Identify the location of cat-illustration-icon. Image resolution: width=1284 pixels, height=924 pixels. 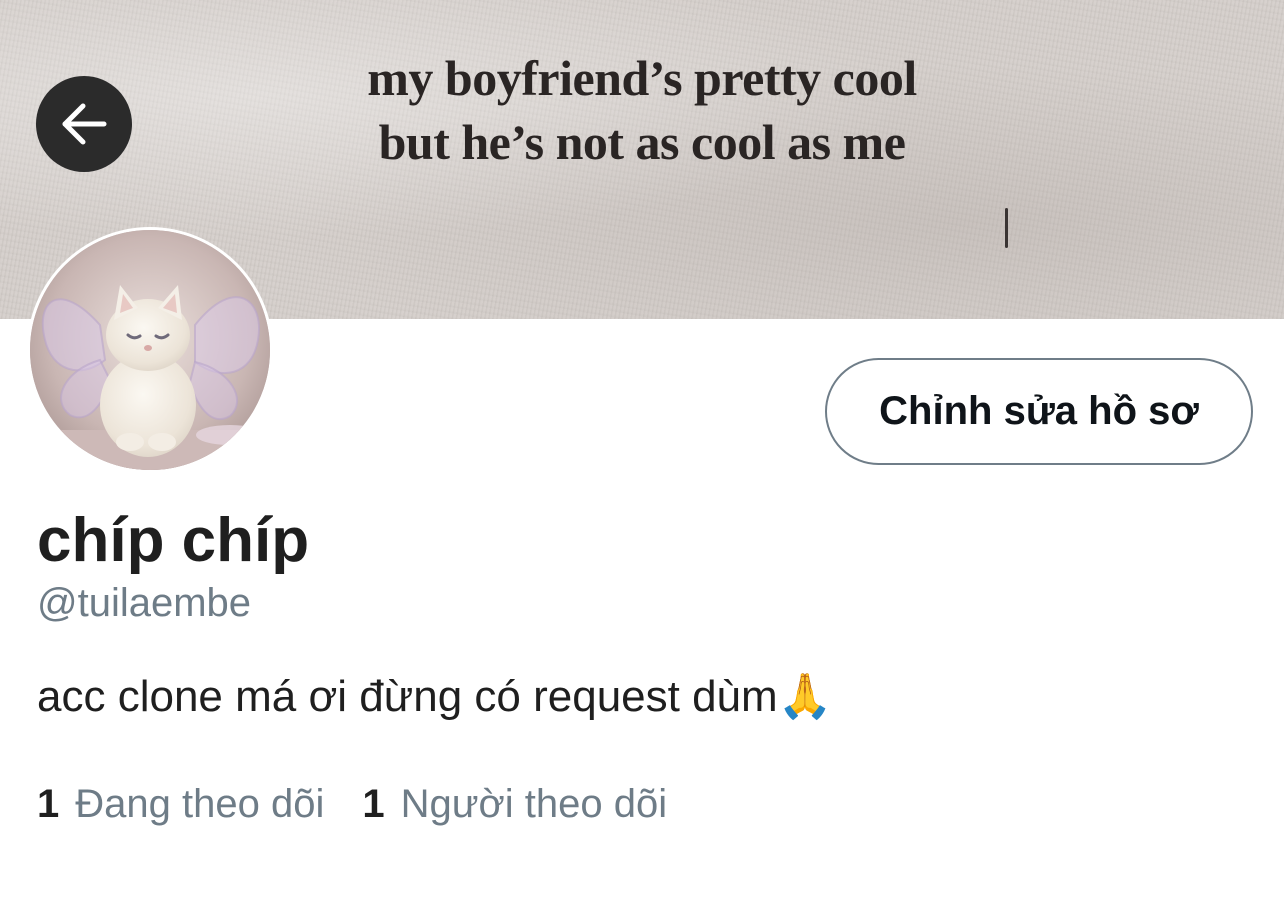
(150, 350).